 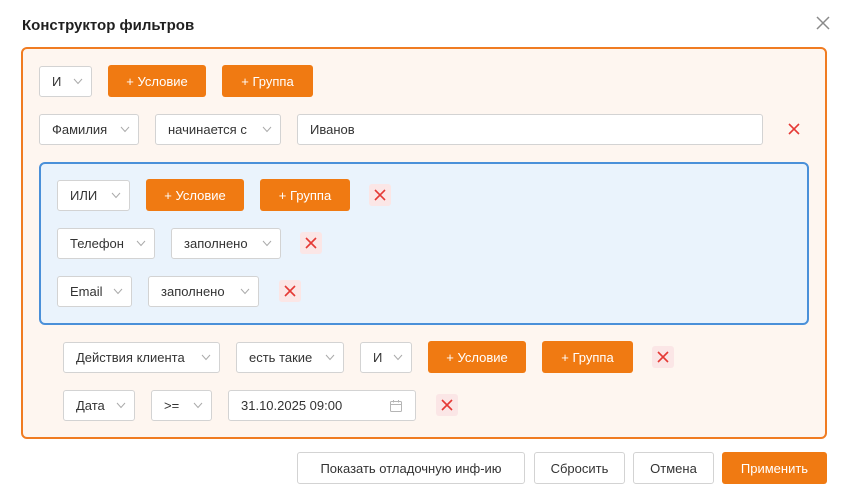 What do you see at coordinates (157, 81) in the screenshot?
I see `root-add-condition-button: + Условие` at bounding box center [157, 81].